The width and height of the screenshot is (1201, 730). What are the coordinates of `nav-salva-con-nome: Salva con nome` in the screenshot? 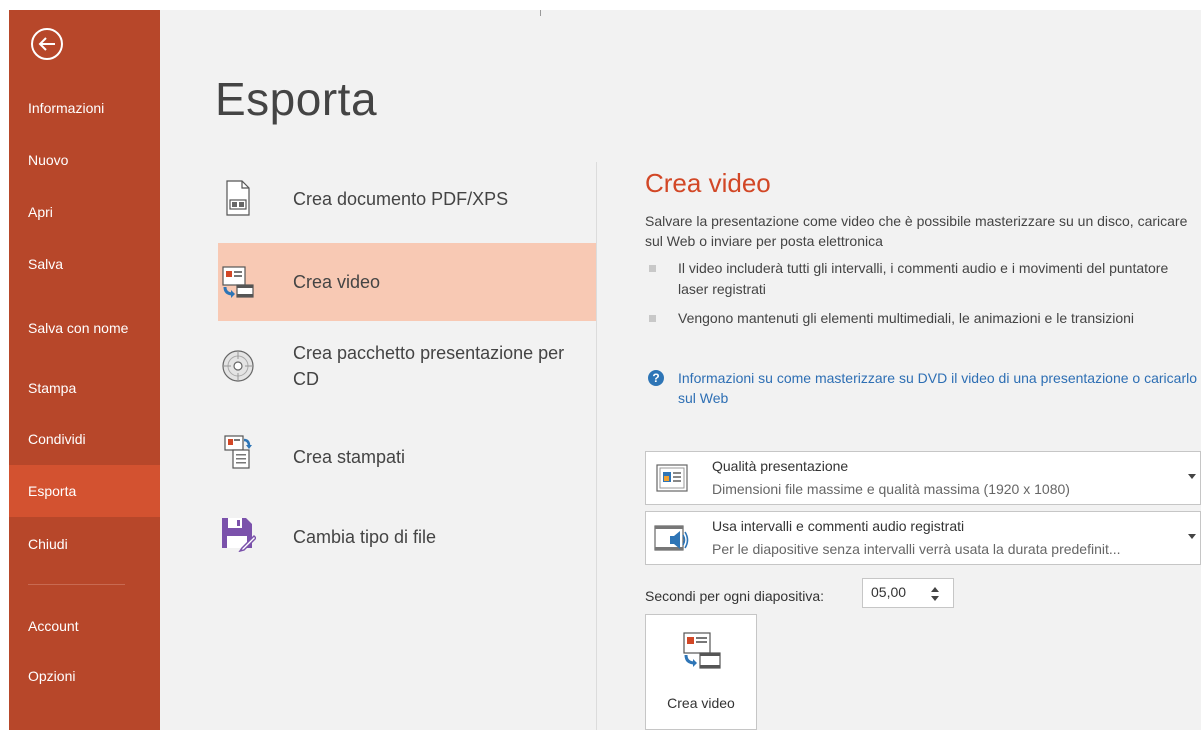 It's located at (69, 328).